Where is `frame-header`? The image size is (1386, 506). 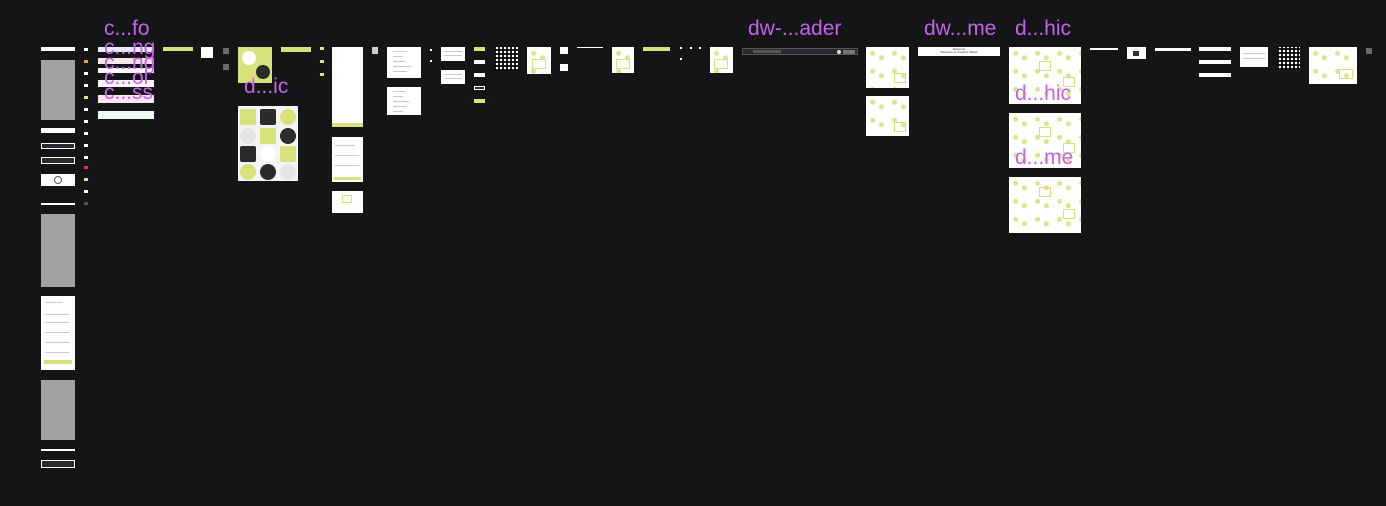
frame-header is located at coordinates (800, 51).